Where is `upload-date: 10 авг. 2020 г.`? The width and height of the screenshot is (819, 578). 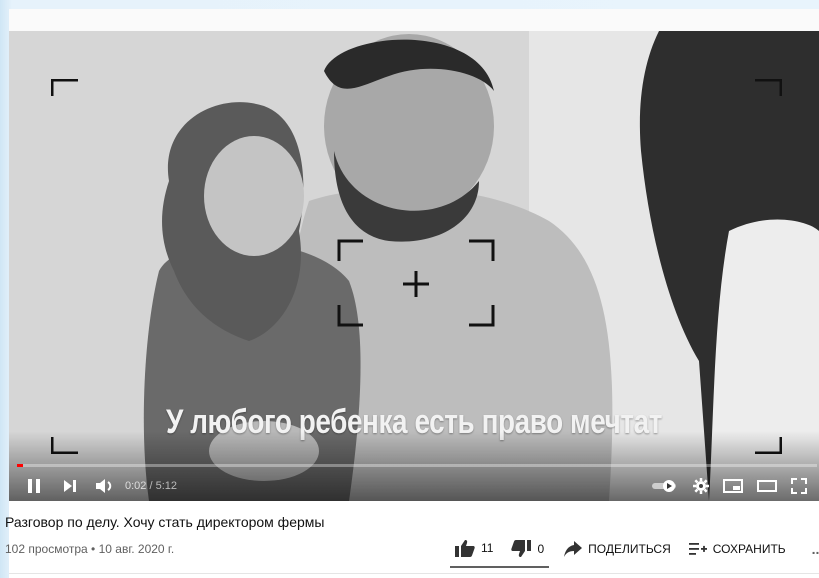 upload-date: 10 авг. 2020 г. is located at coordinates (136, 549).